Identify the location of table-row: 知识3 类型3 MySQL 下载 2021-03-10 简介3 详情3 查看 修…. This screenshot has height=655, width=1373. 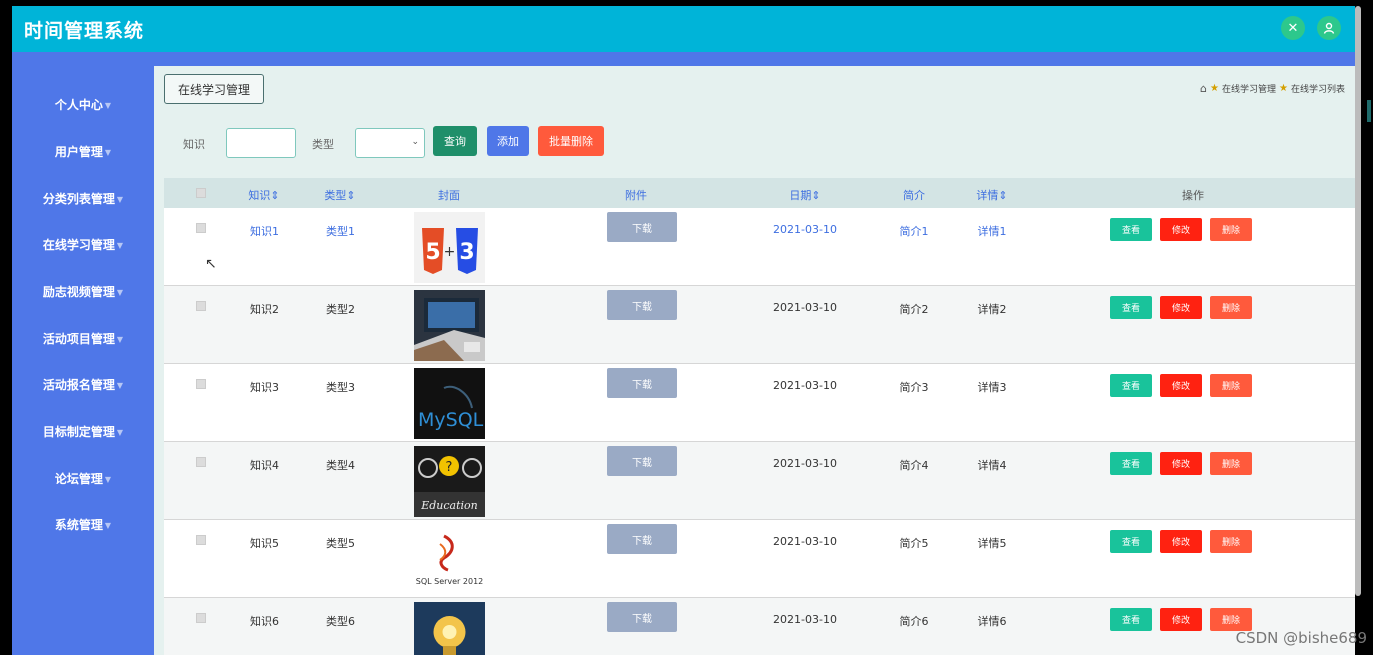
(759, 403).